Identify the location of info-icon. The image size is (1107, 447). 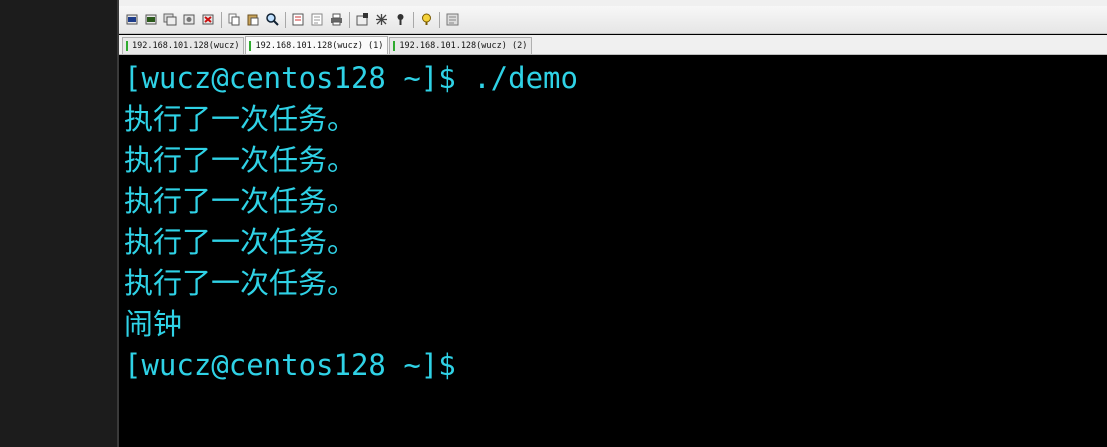
(452, 20).